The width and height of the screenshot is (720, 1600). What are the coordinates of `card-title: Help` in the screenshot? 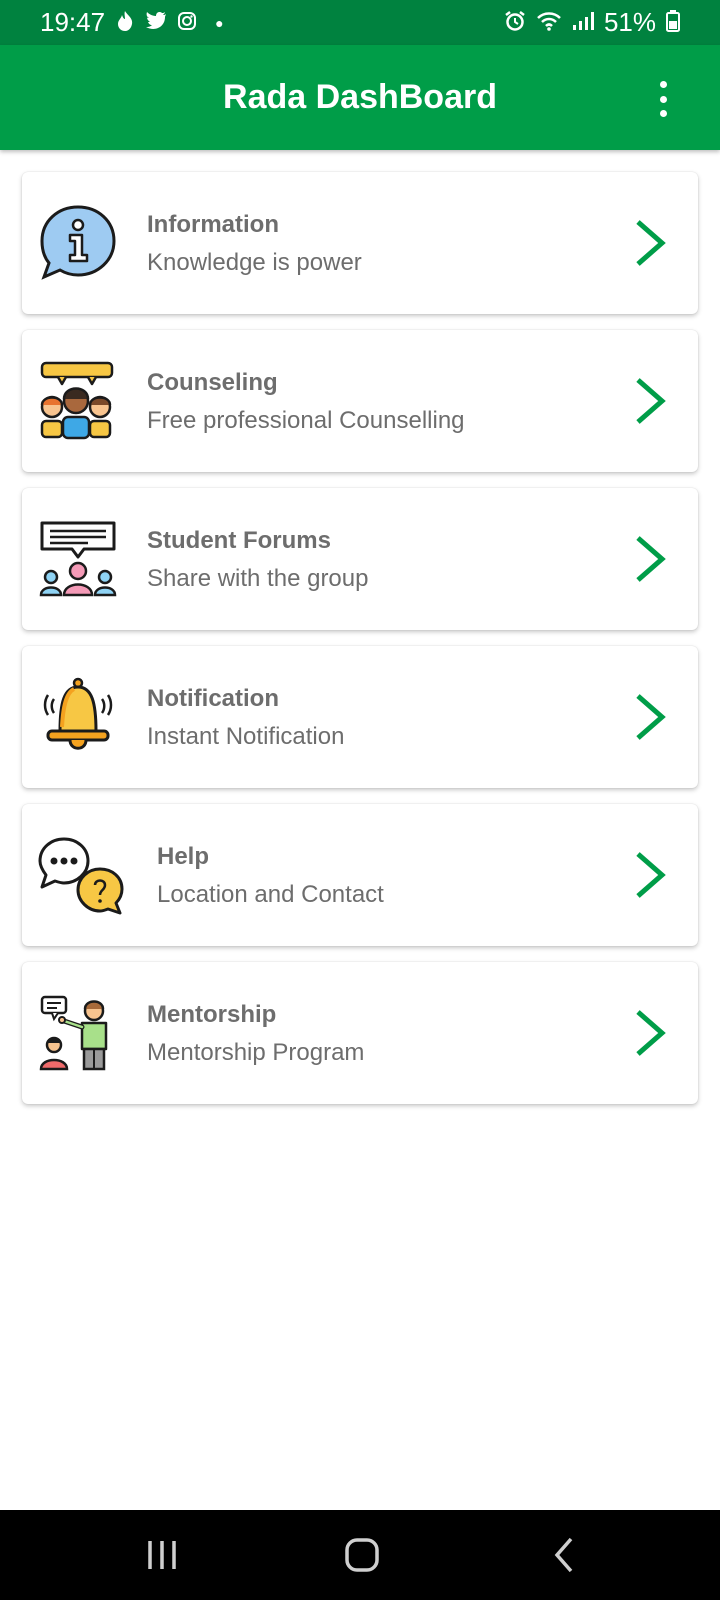 It's located at (183, 856).